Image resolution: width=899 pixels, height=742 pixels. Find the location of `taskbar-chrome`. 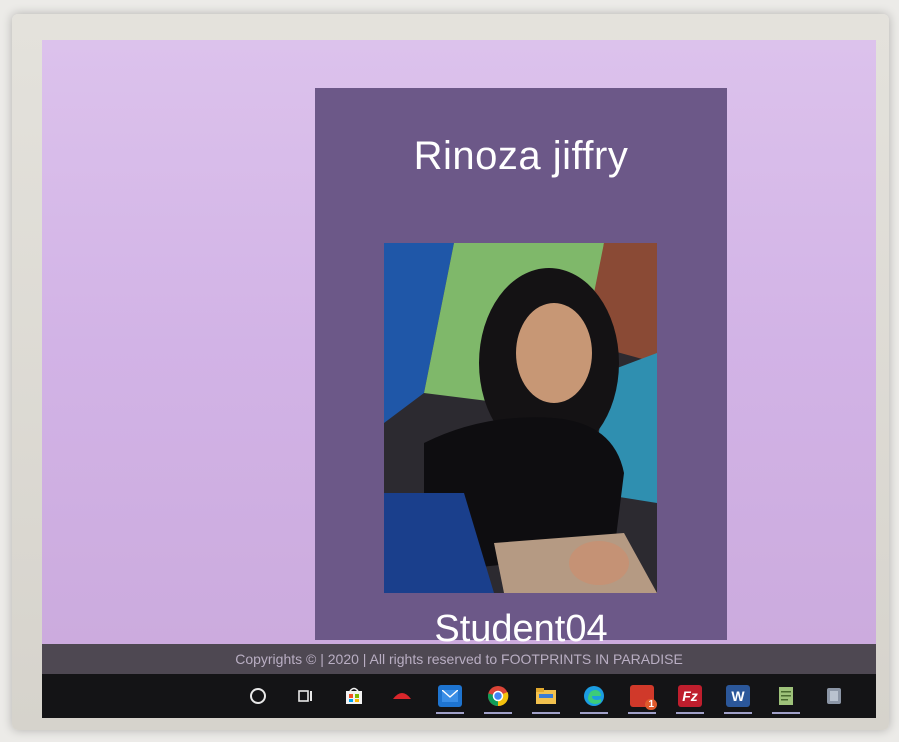

taskbar-chrome is located at coordinates (498, 696).